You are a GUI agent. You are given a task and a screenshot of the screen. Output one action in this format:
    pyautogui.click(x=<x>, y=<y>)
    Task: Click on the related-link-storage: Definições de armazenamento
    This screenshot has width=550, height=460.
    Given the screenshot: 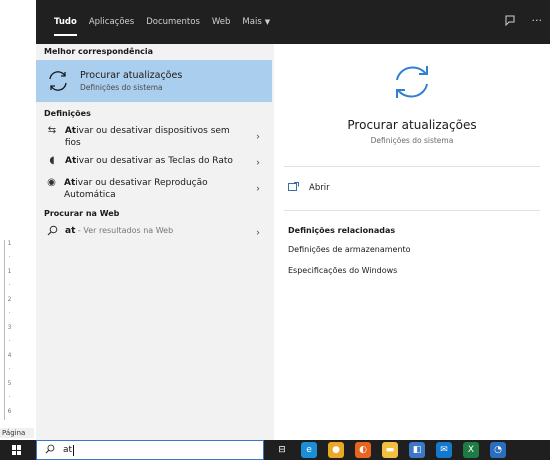 What is the action you would take?
    pyautogui.click(x=349, y=249)
    